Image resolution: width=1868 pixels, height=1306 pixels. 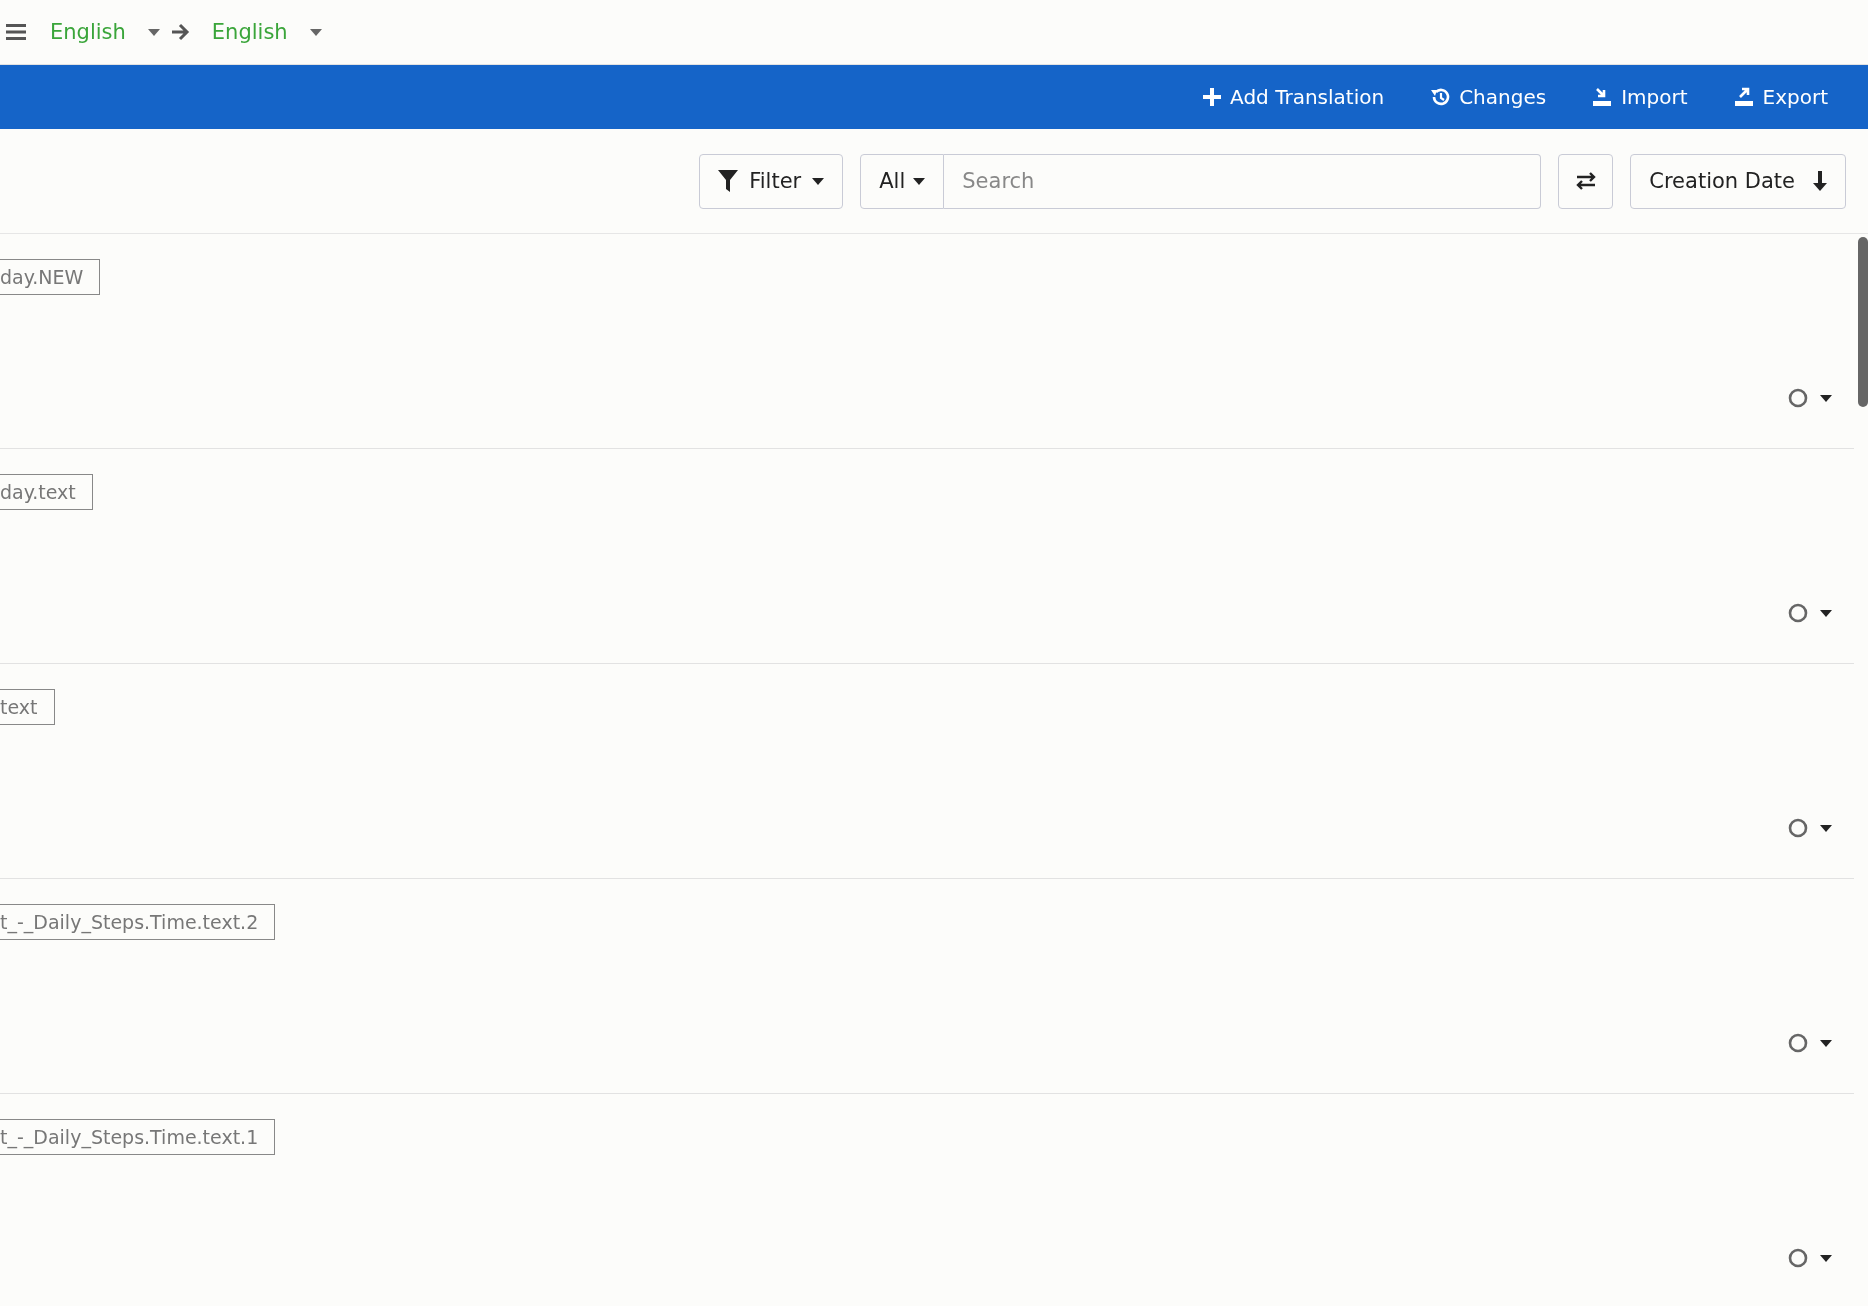 What do you see at coordinates (1640, 97) in the screenshot?
I see `action-link: Import` at bounding box center [1640, 97].